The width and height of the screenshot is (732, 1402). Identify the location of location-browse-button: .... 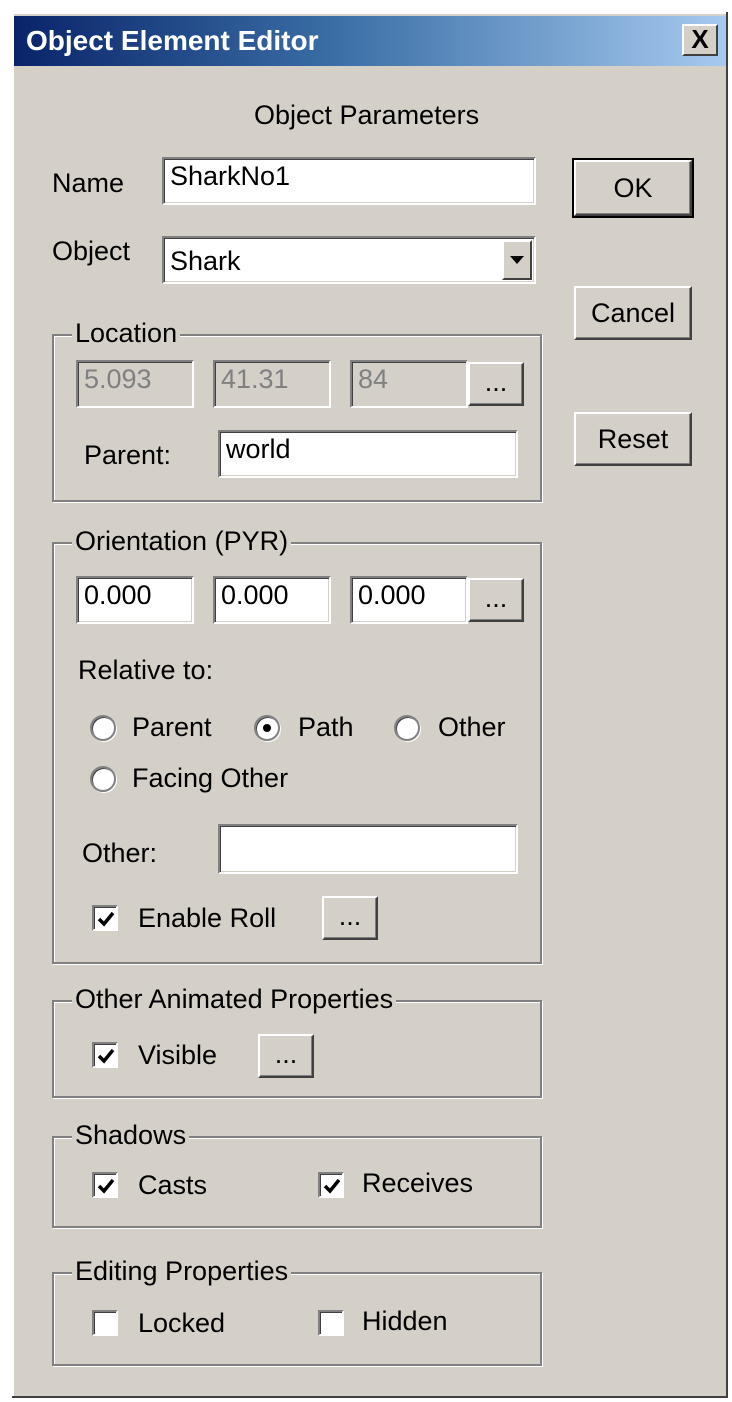
(496, 384).